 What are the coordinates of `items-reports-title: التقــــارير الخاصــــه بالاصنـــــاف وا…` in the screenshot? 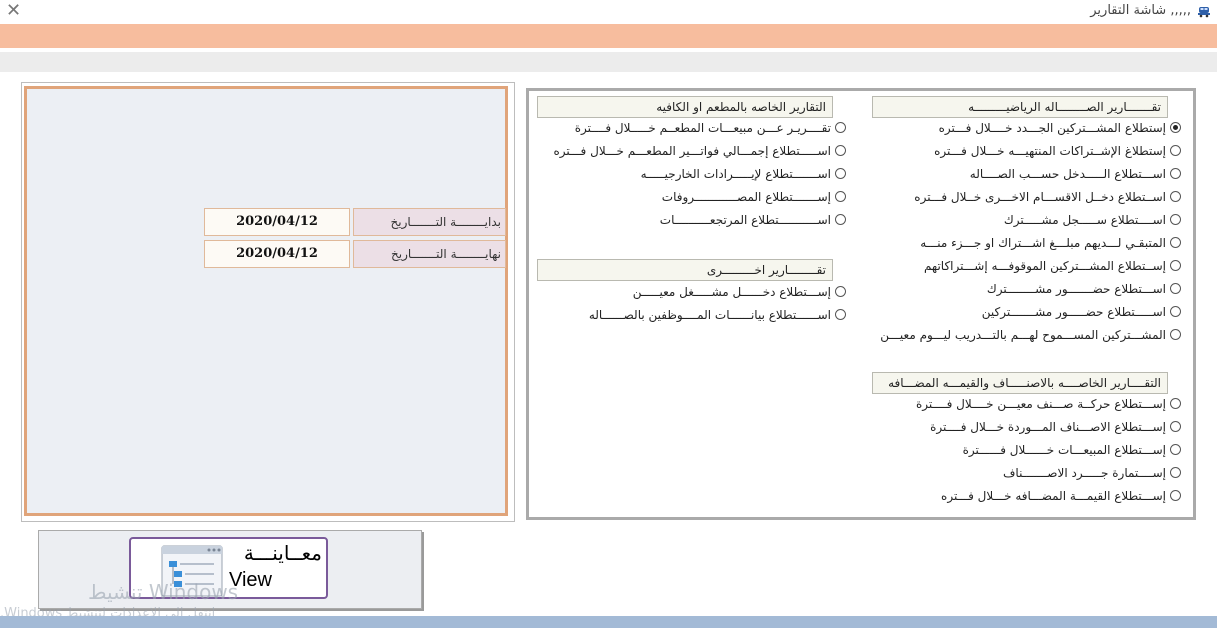 It's located at (1020, 383).